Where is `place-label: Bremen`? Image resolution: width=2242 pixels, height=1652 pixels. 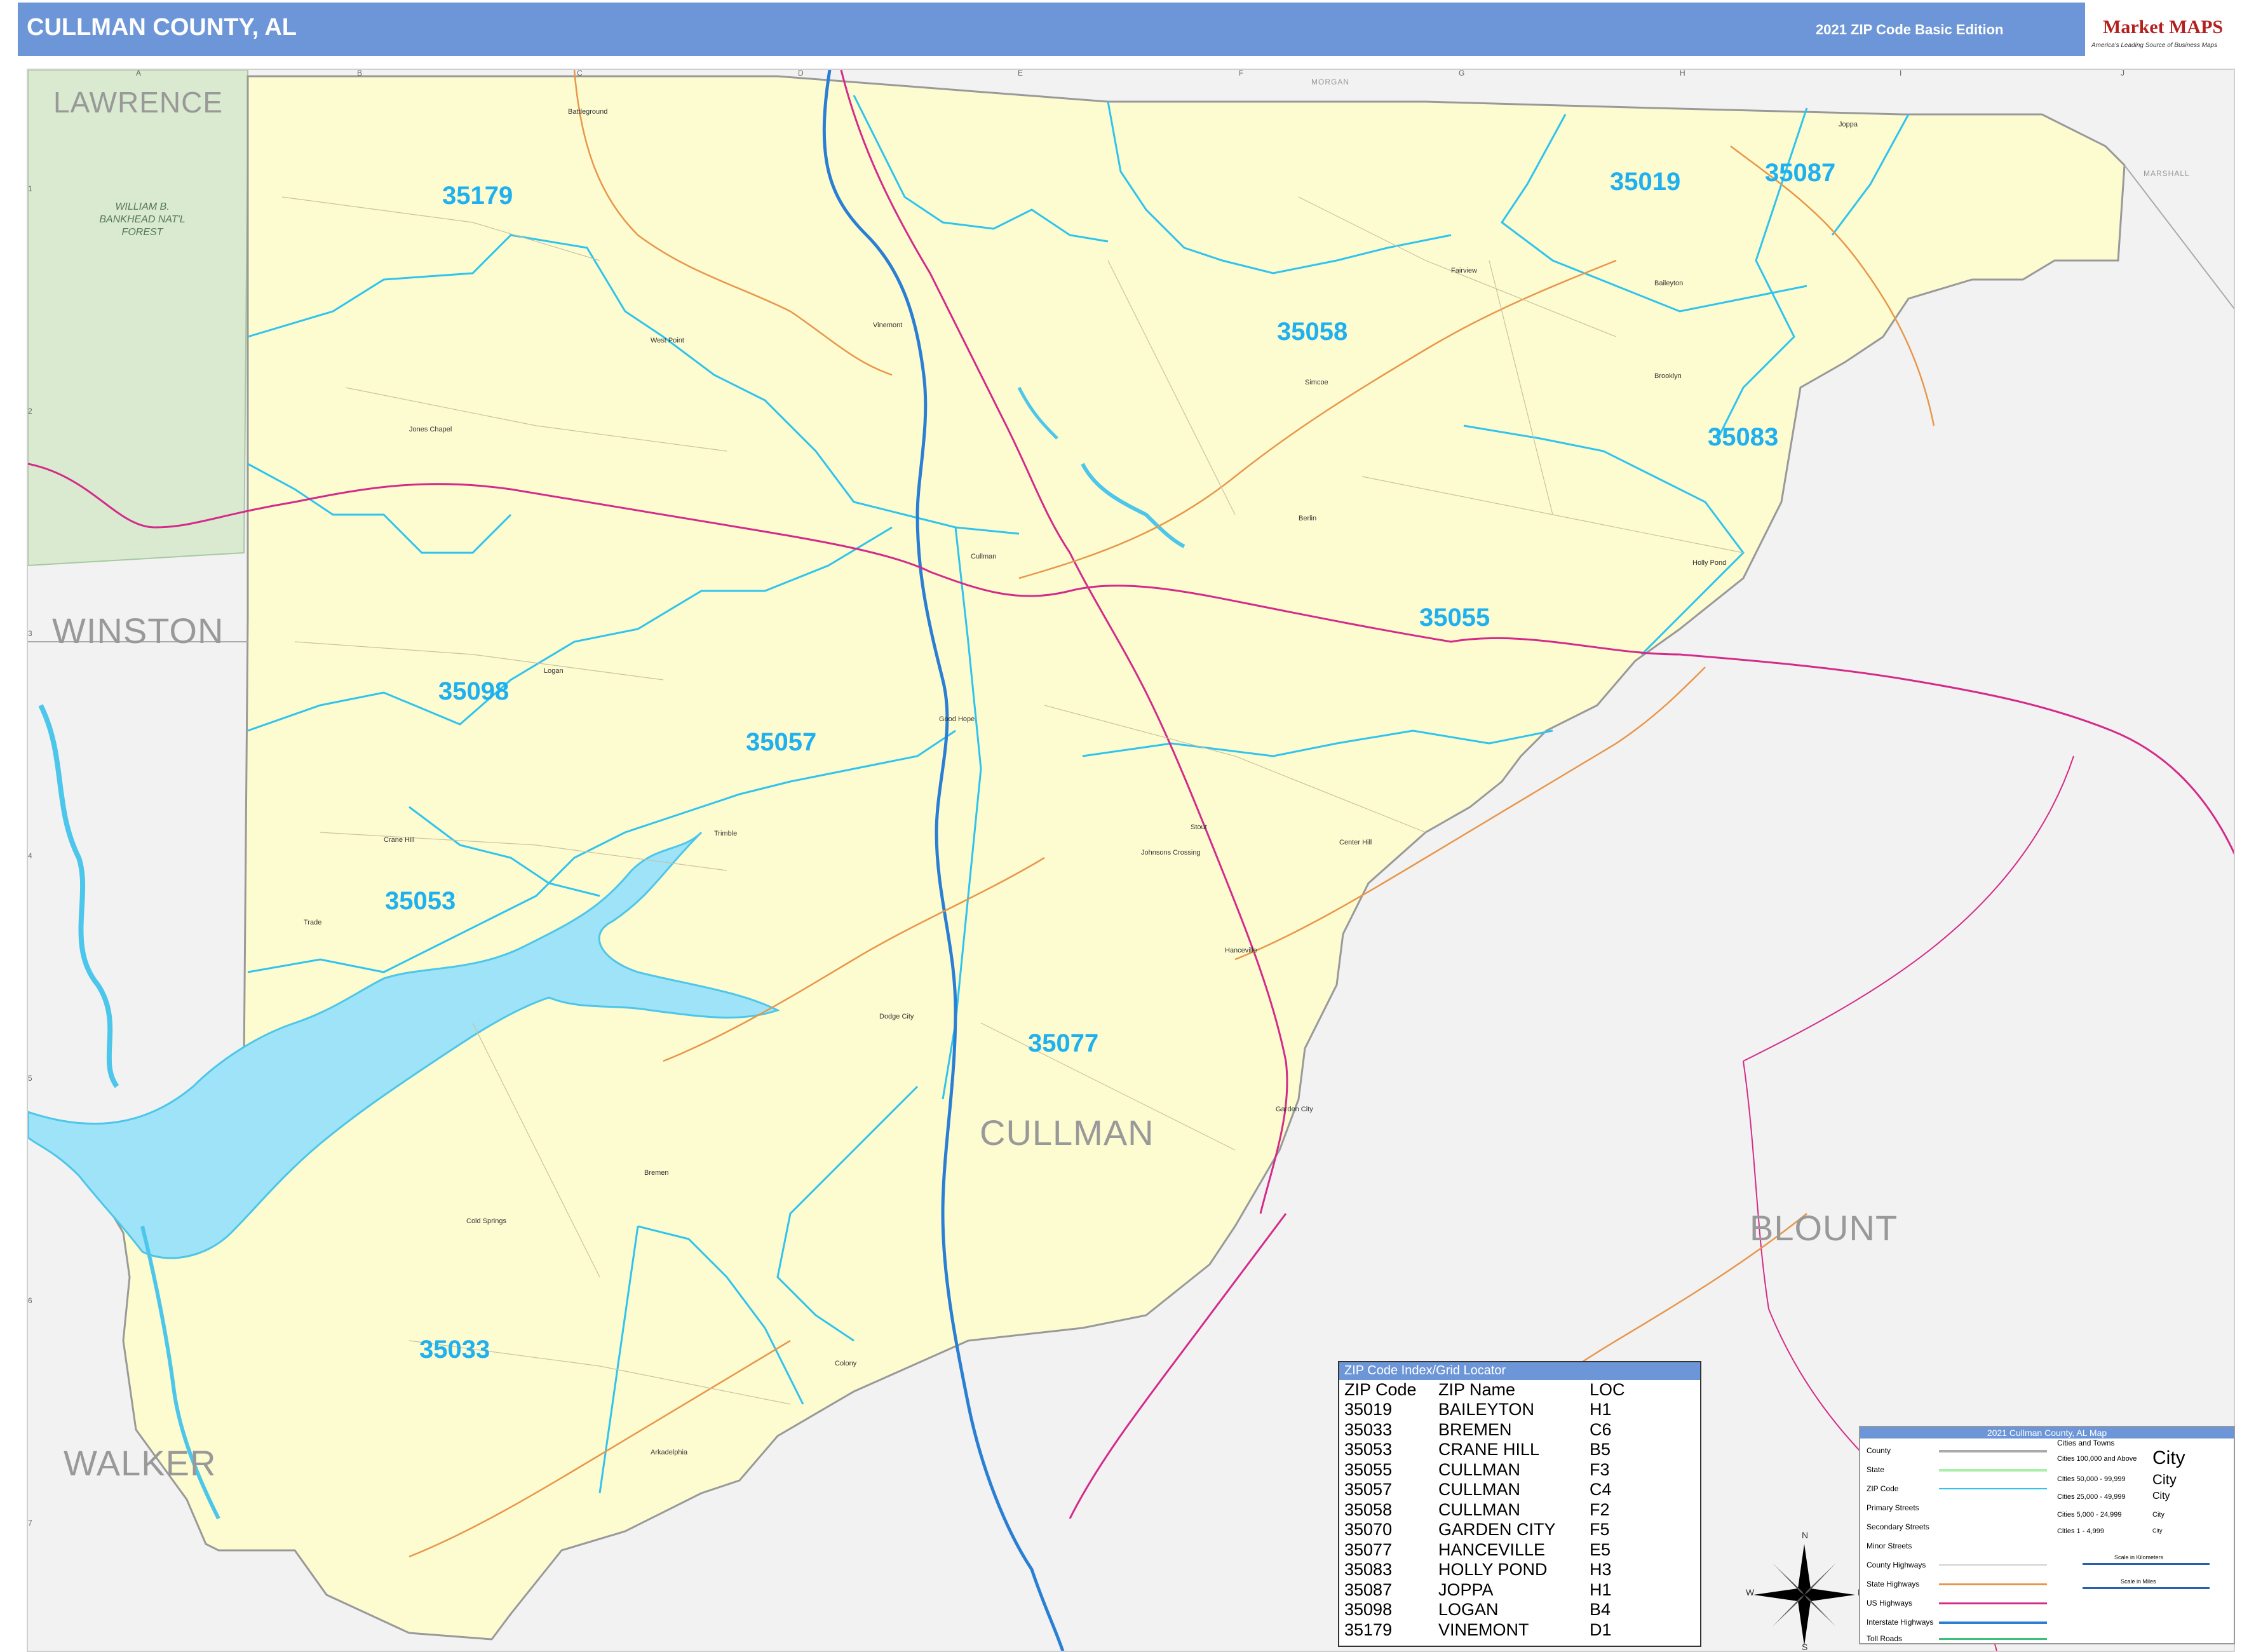
place-label: Bremen is located at coordinates (656, 1173).